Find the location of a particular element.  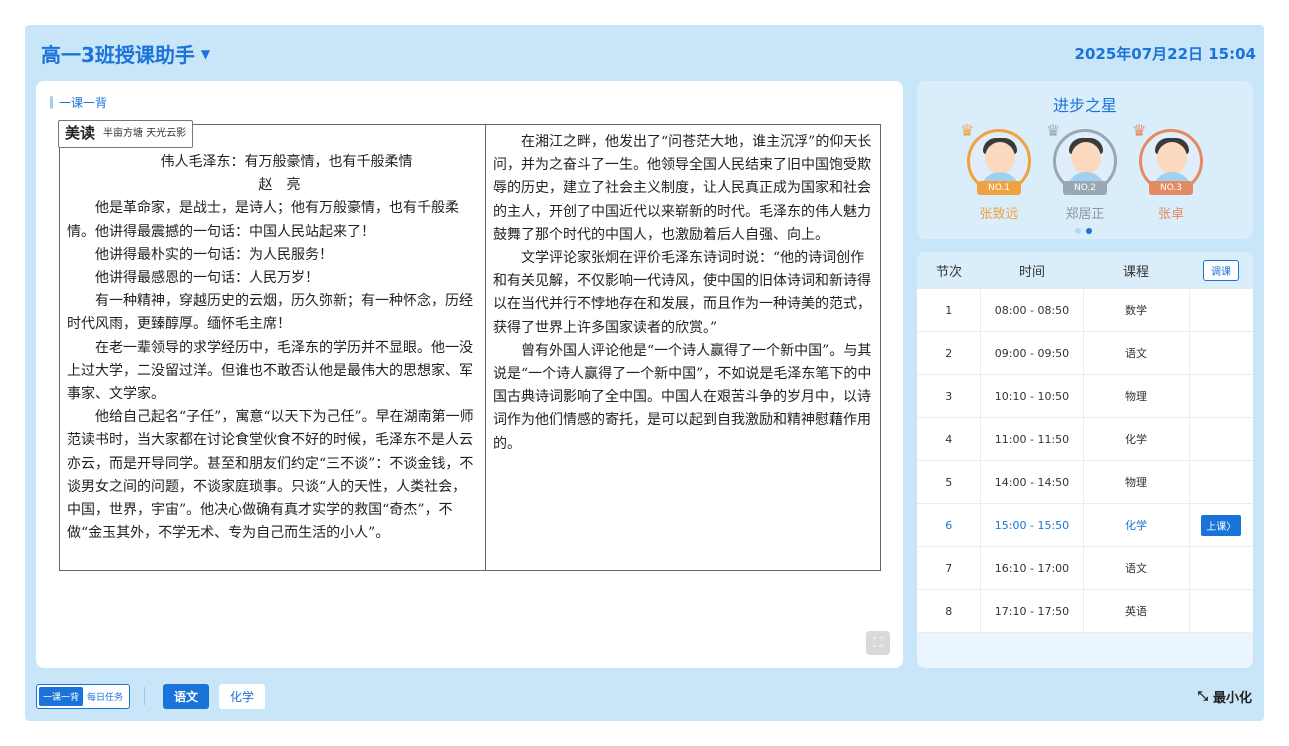

header-course: 课程 is located at coordinates (1135, 272).